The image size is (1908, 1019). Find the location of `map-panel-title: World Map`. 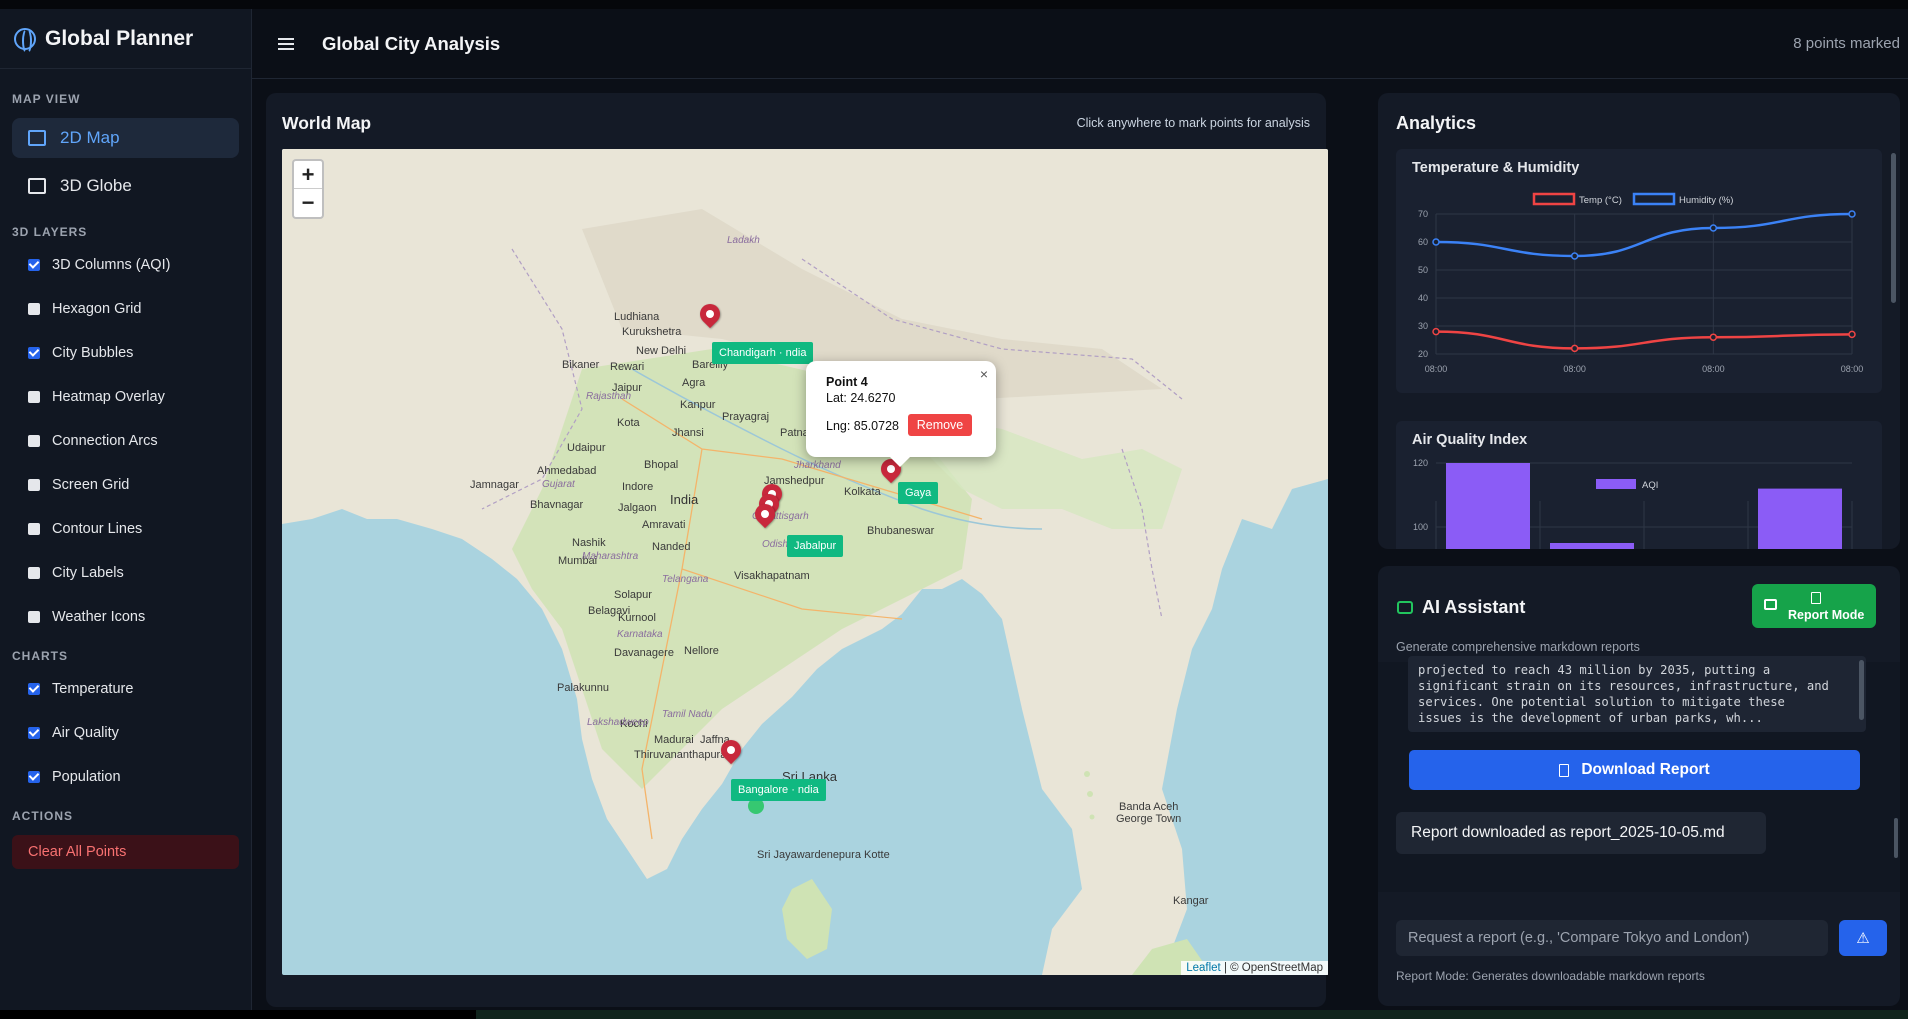

map-panel-title: World Map is located at coordinates (327, 123).